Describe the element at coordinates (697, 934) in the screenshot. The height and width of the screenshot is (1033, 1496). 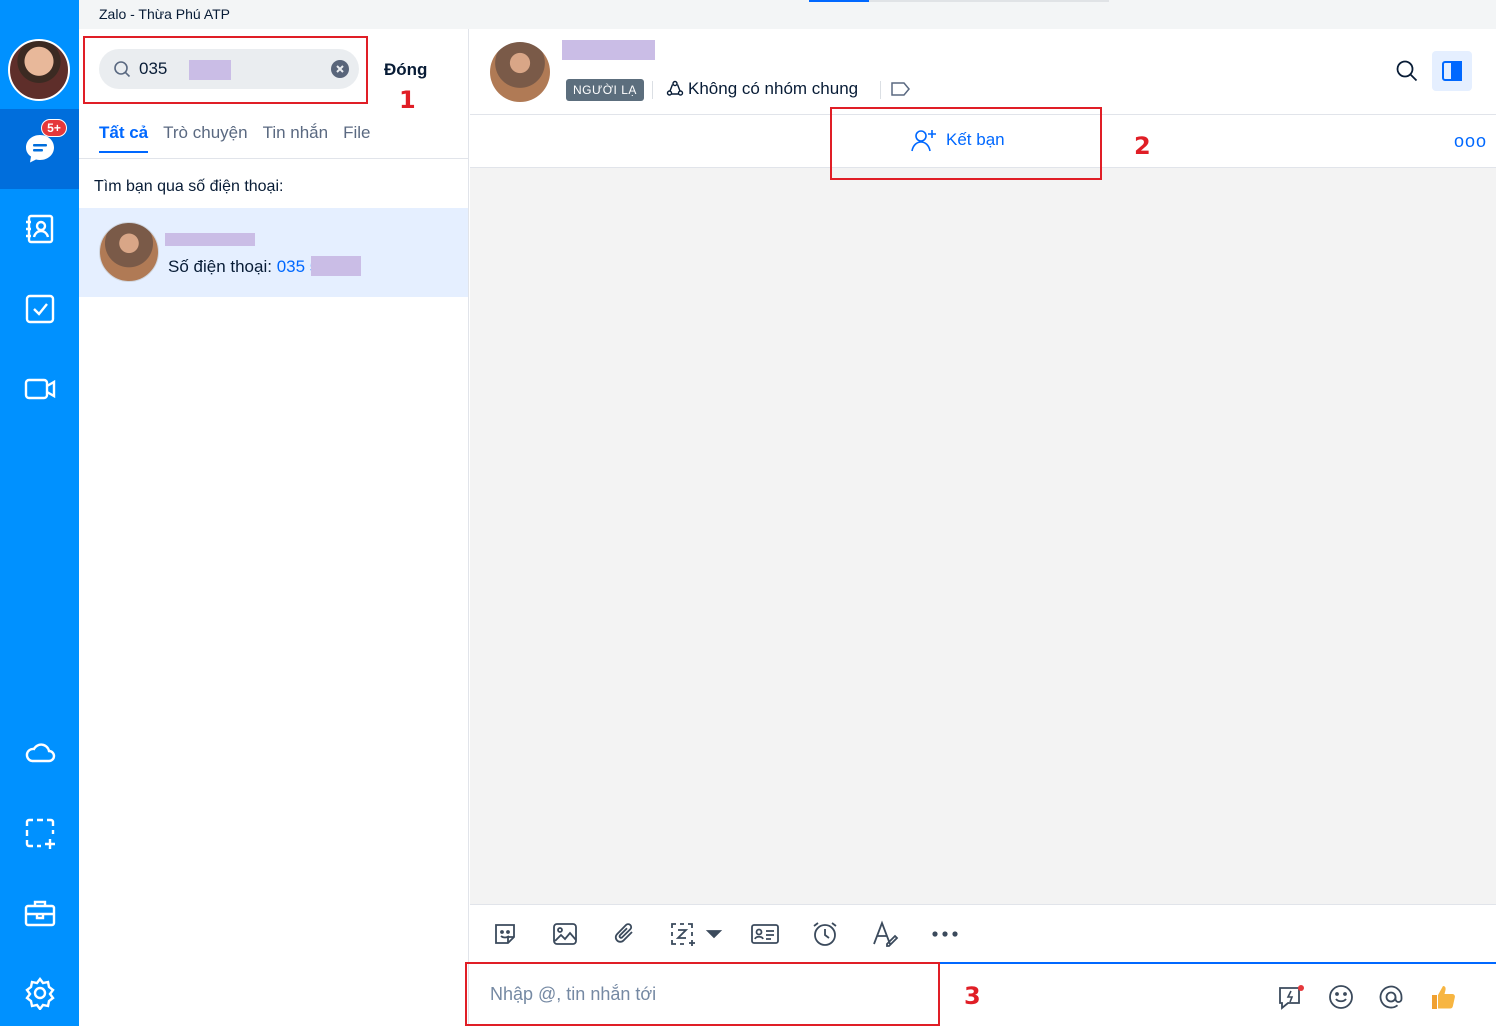
I see `screenshot-capture-icon` at that location.